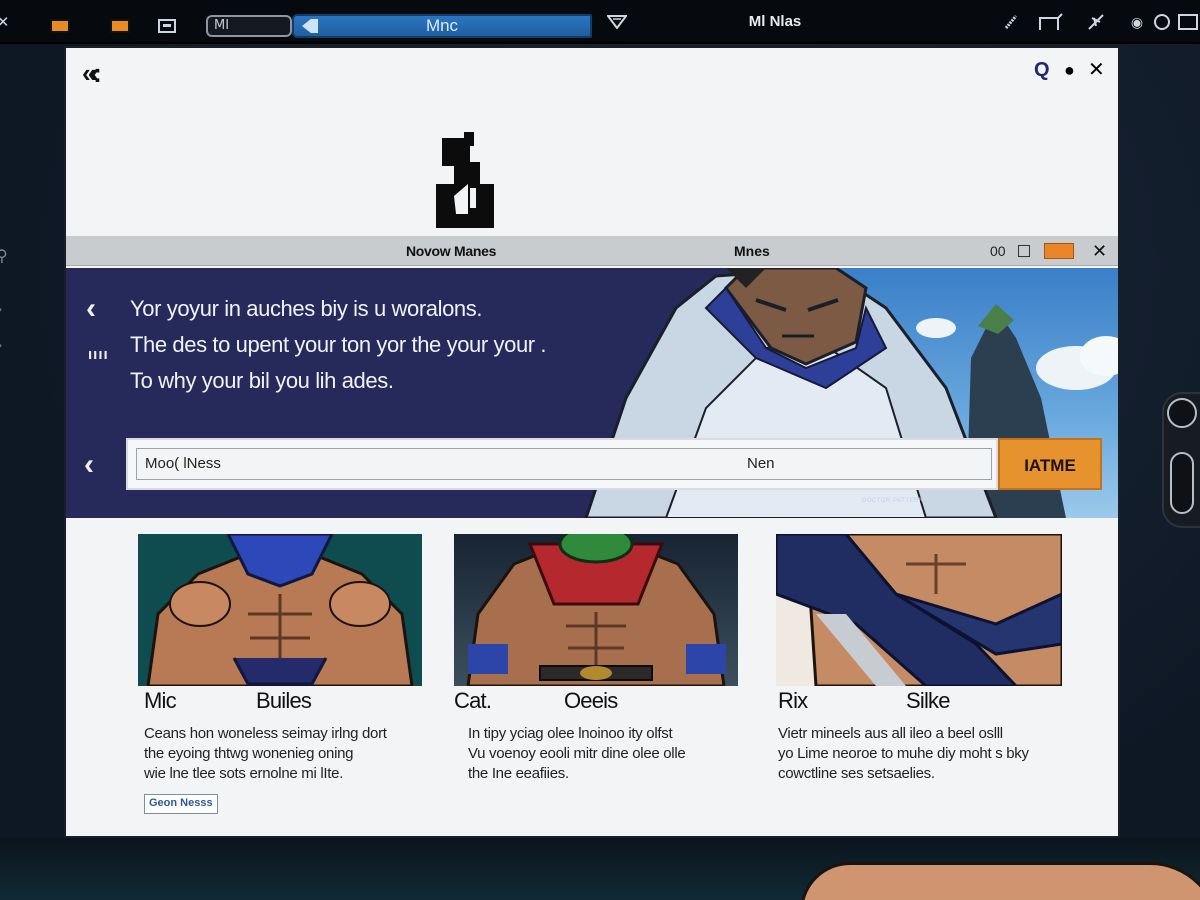 This screenshot has height=900, width=1200. I want to click on settings-icon, so click(1162, 22).